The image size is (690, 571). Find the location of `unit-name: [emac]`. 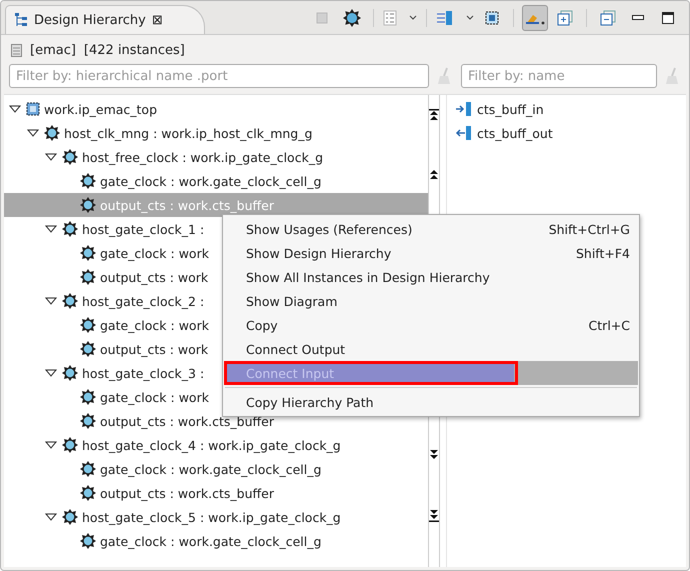

unit-name: [emac] is located at coordinates (53, 50).